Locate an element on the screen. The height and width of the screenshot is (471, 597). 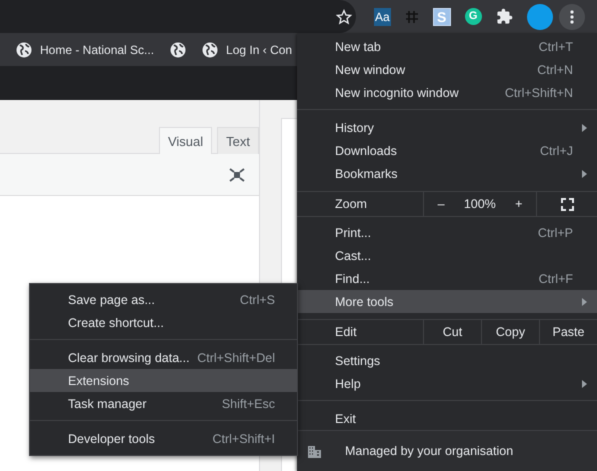
globe-bookmark-icon is located at coordinates (178, 50).